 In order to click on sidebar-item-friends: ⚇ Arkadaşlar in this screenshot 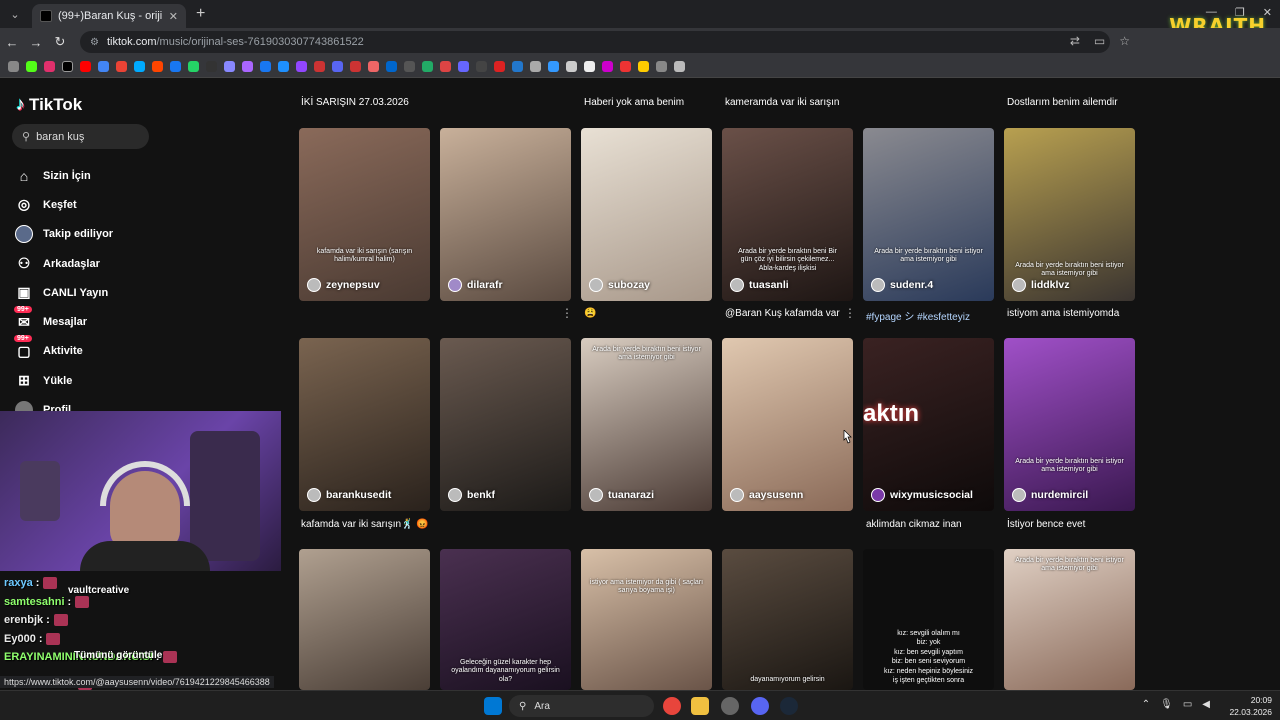, I will do `click(139, 263)`.